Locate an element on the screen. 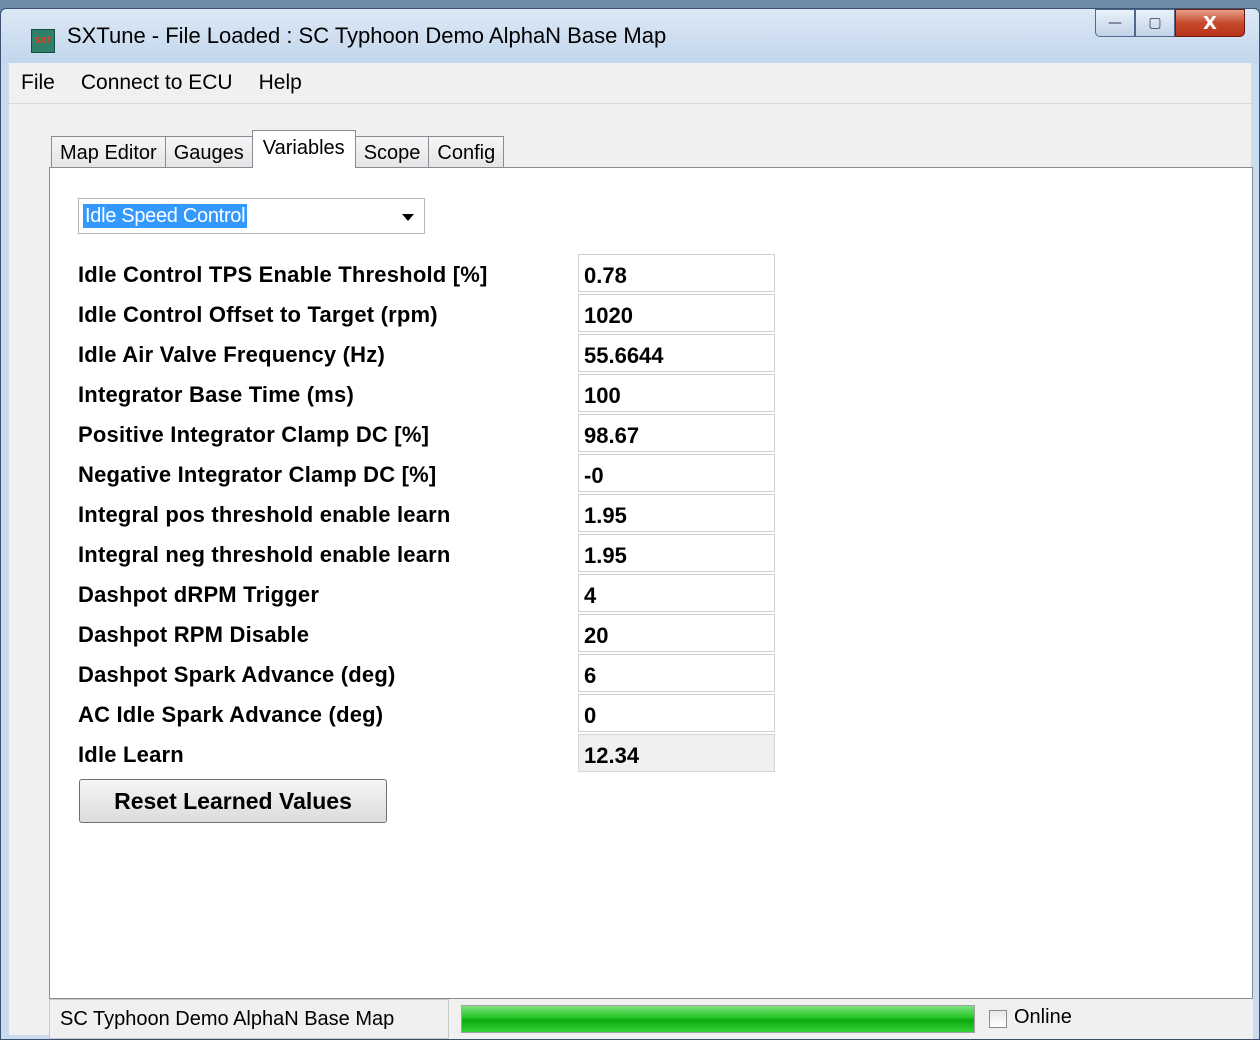 Image resolution: width=1260 pixels, height=1040 pixels. variable-label: Integral neg threshold enable learn is located at coordinates (264, 554).